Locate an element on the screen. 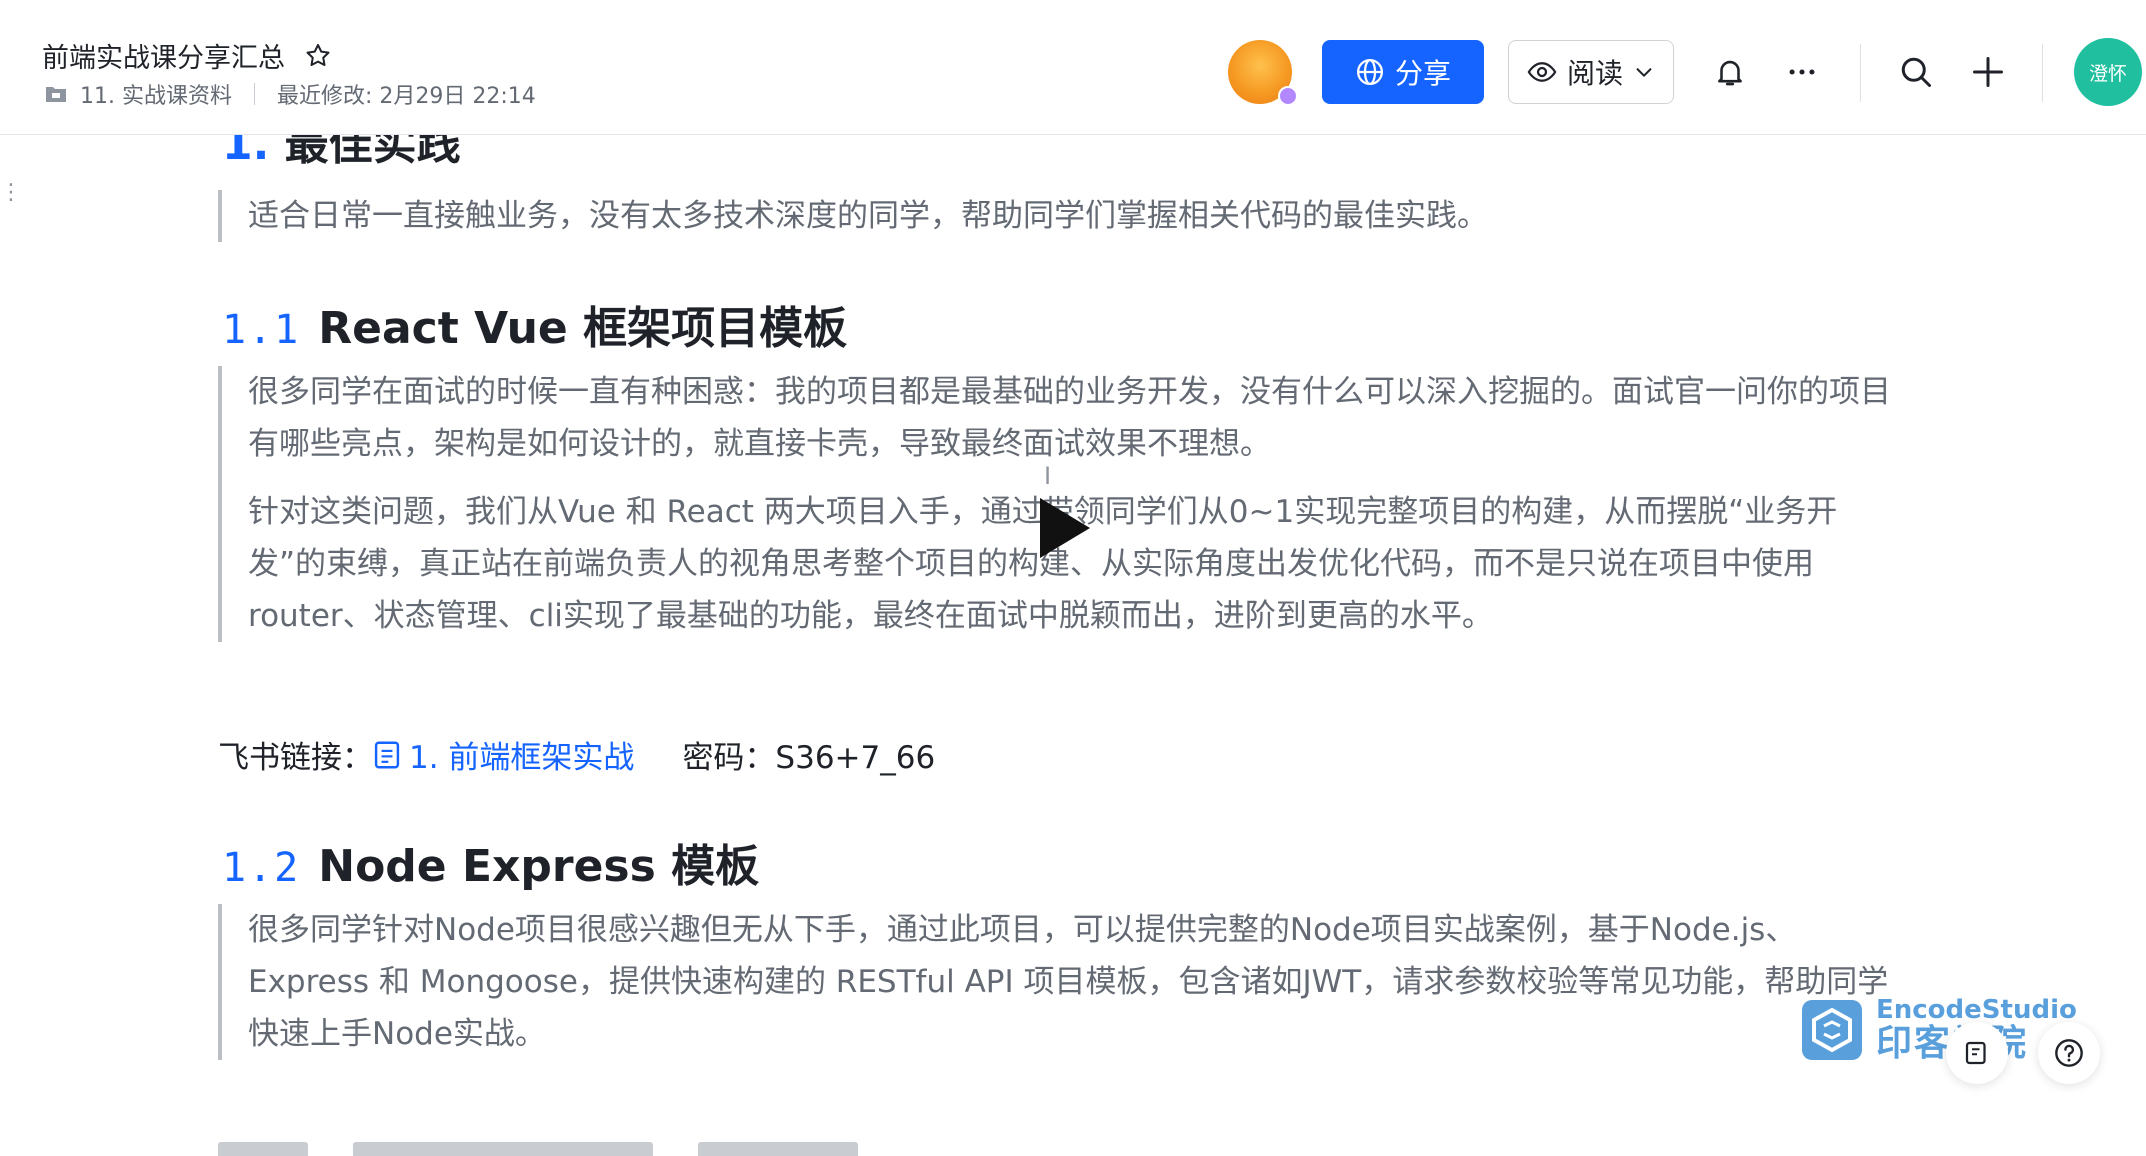 The image size is (2146, 1156). section-heading-1-2: 1.2 Node Express 模板 is located at coordinates (490, 862).